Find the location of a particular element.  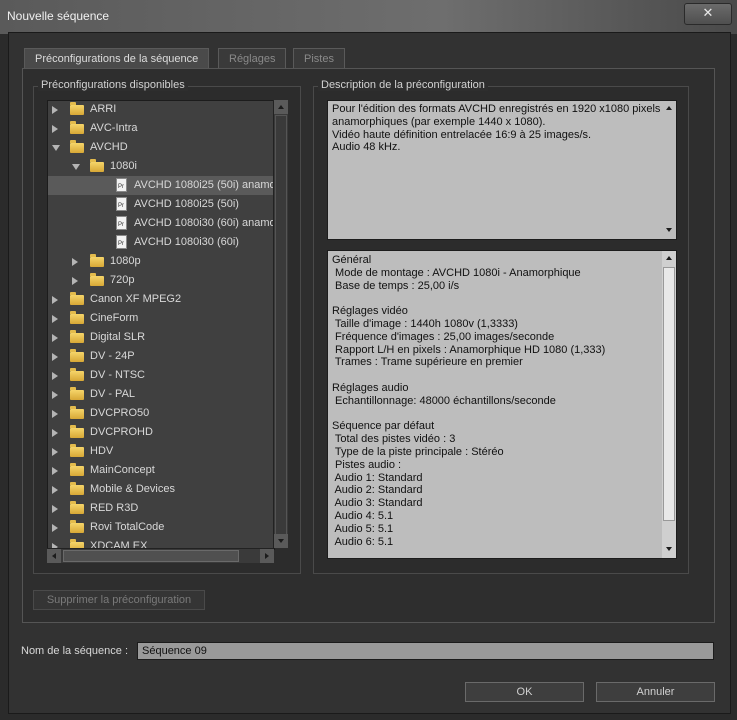

description-line: Base de temps : 25,00 i/s is located at coordinates (396, 285).